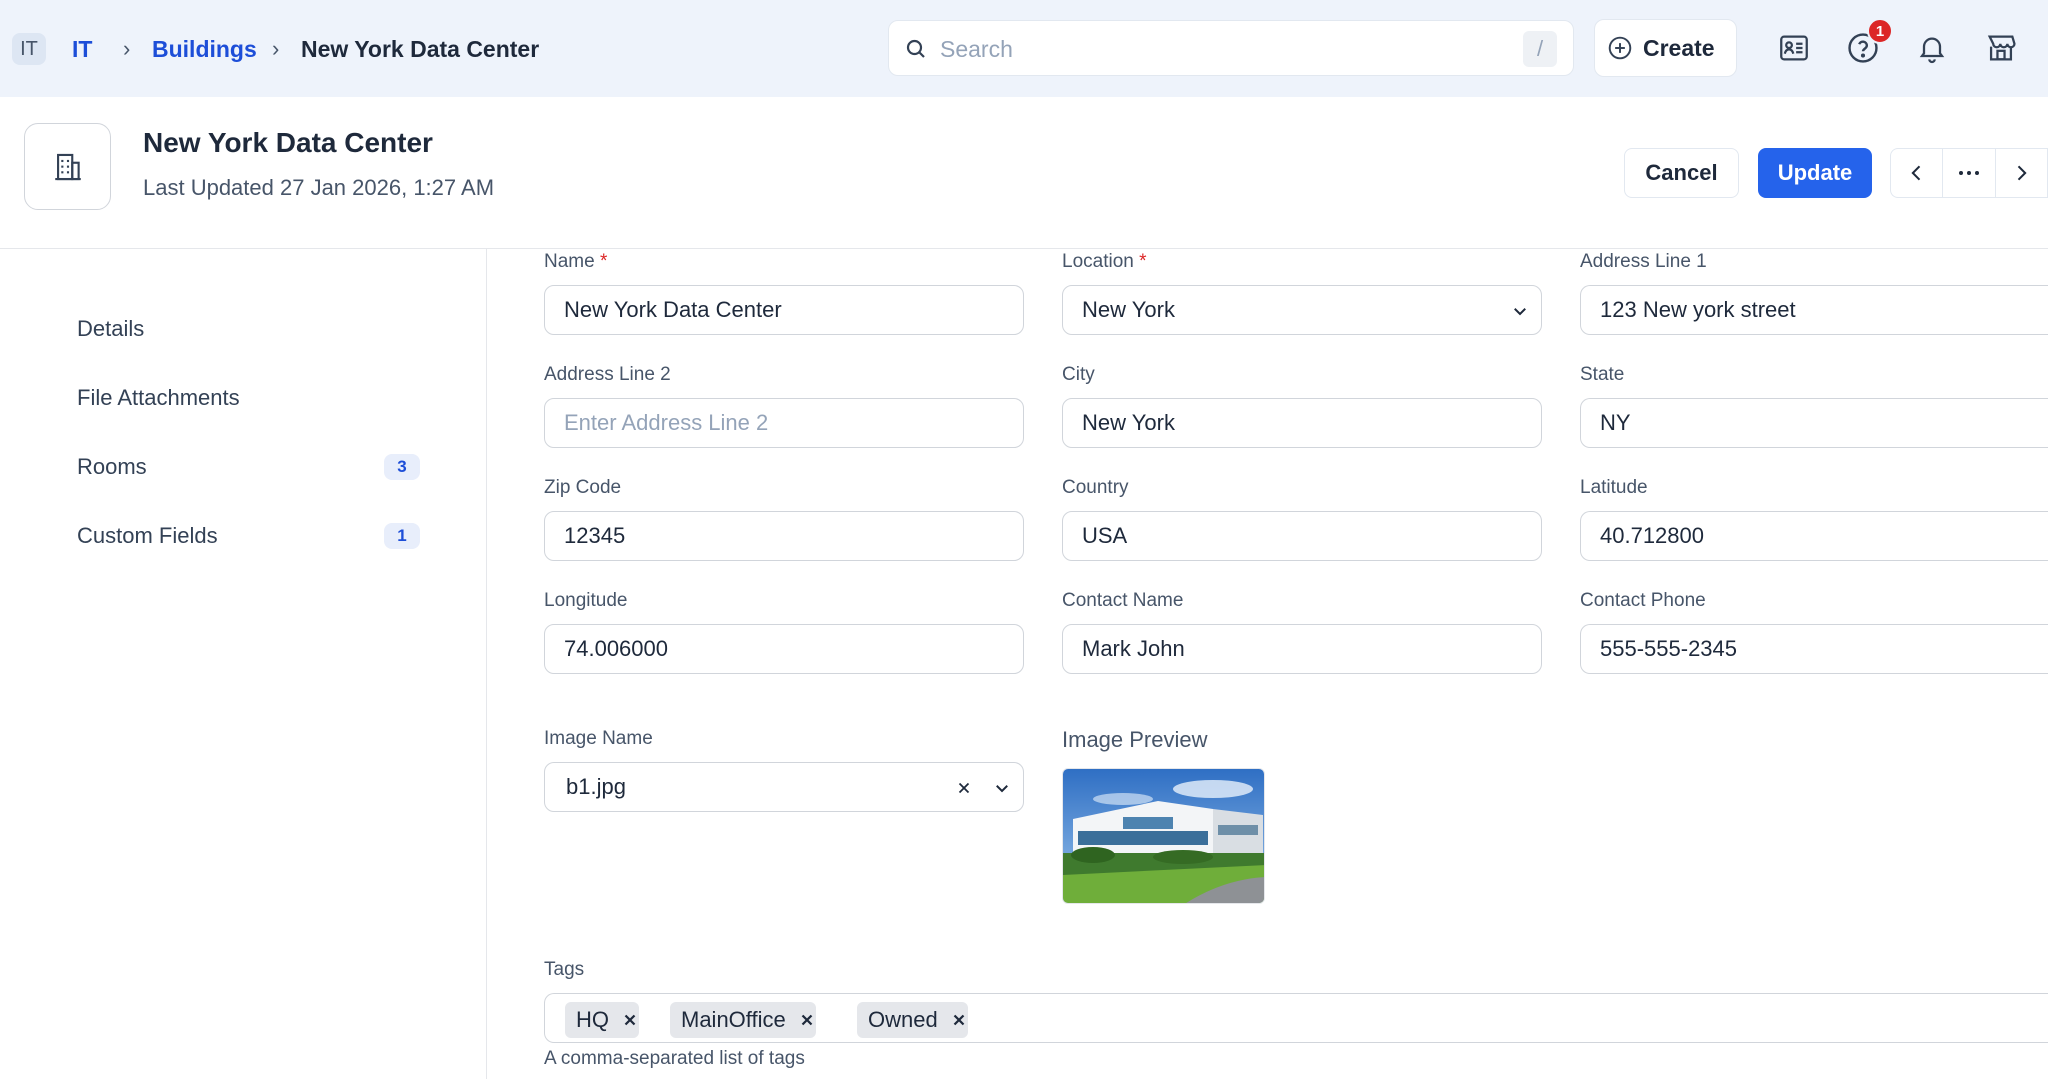 The height and width of the screenshot is (1079, 2048). I want to click on tag-chip: MainOffice, so click(743, 1020).